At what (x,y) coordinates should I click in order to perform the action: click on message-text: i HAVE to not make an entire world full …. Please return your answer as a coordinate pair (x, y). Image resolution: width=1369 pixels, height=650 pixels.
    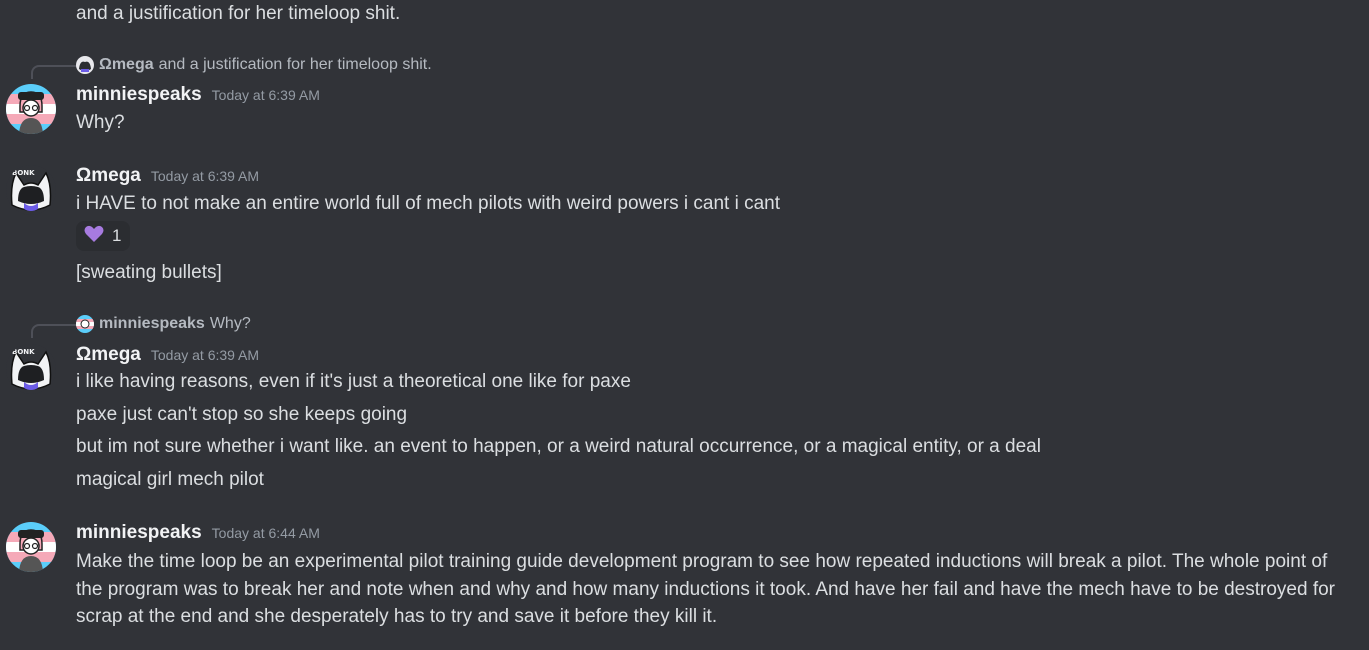
    Looking at the image, I should click on (428, 203).